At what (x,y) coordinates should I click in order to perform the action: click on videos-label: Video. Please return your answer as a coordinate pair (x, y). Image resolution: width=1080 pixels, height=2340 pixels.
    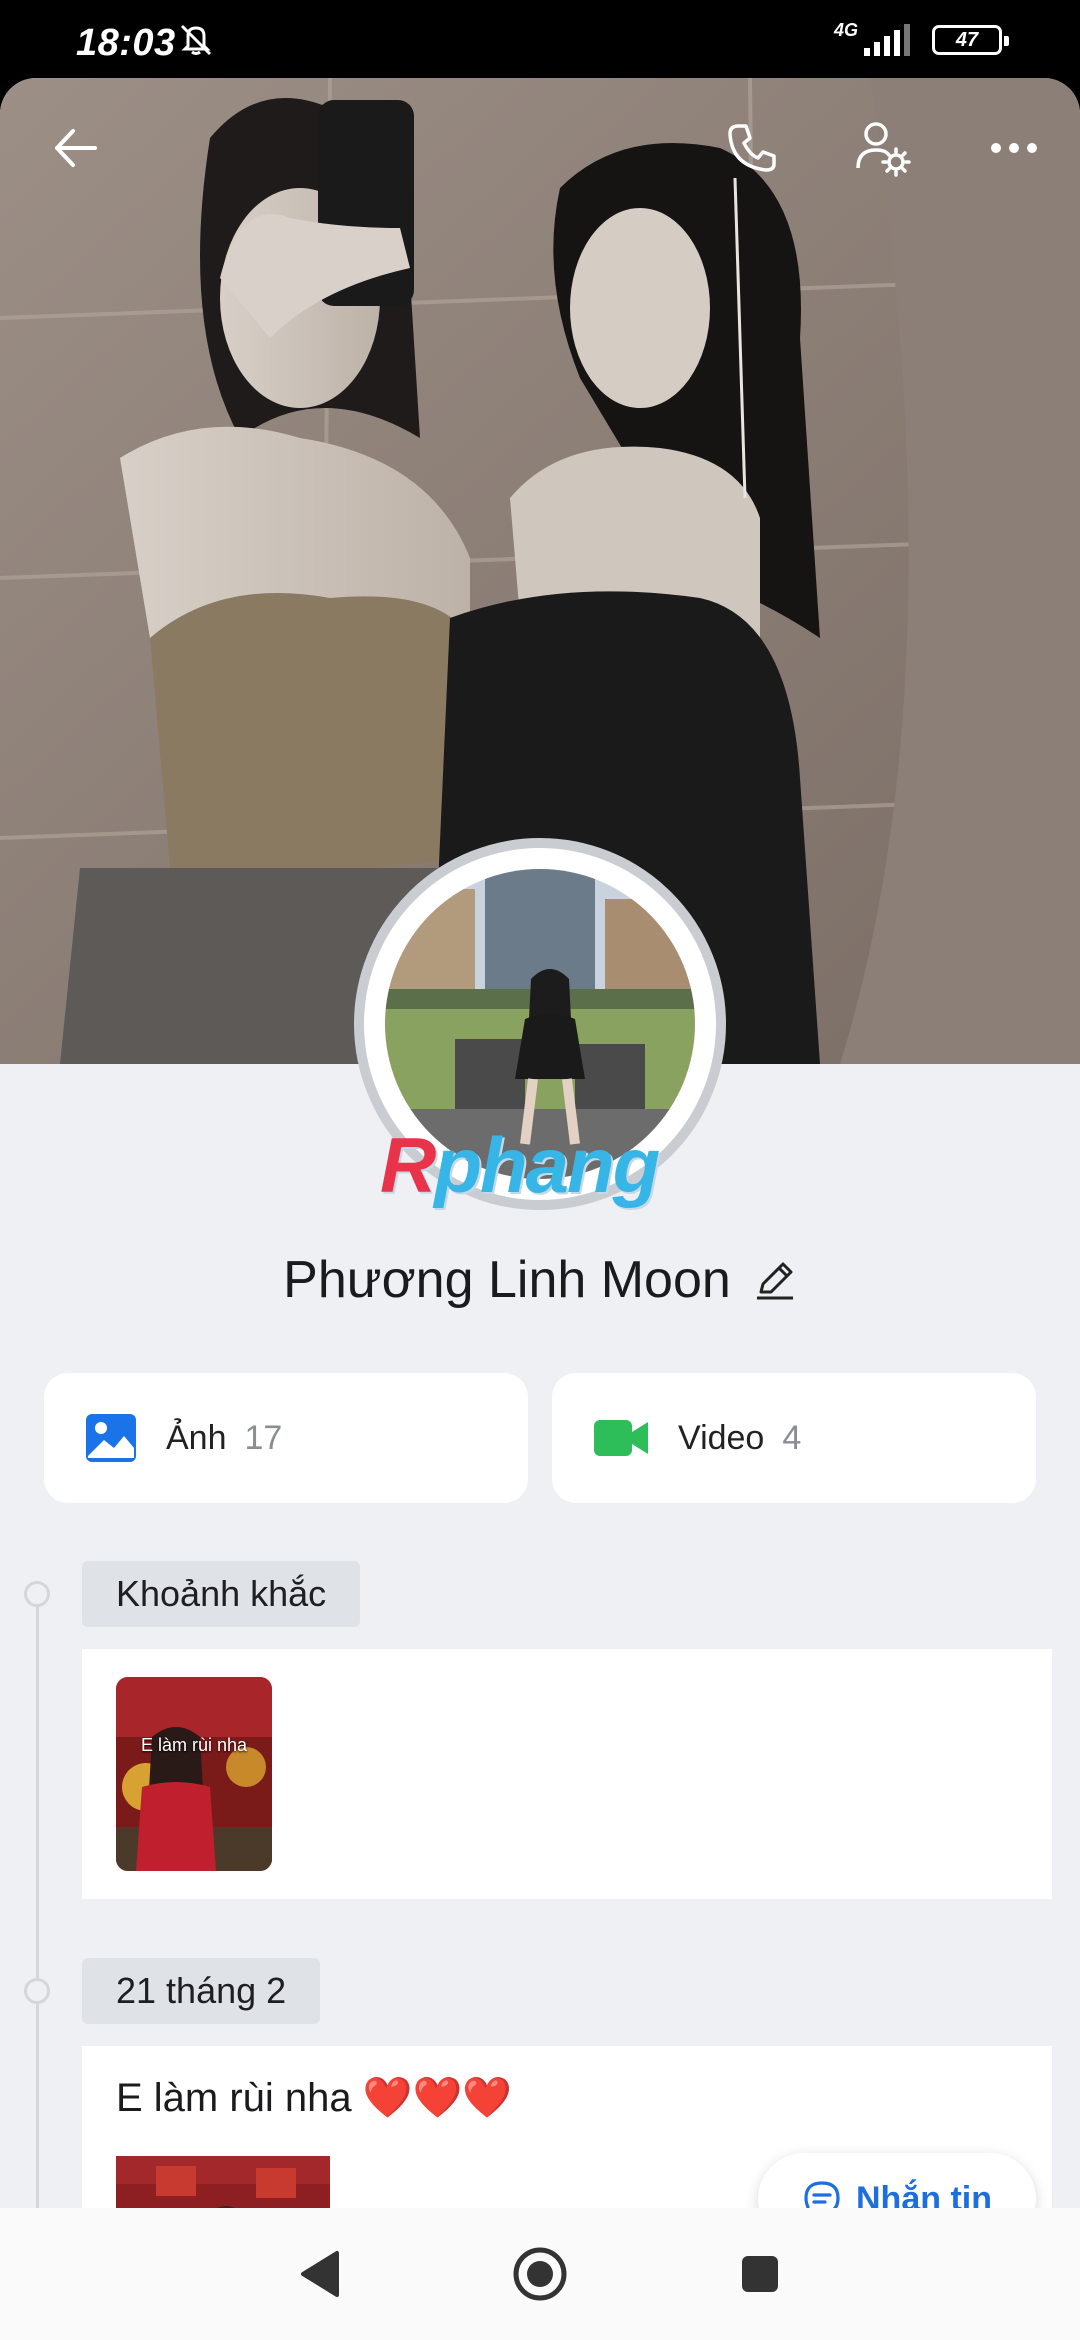
    Looking at the image, I should click on (721, 1437).